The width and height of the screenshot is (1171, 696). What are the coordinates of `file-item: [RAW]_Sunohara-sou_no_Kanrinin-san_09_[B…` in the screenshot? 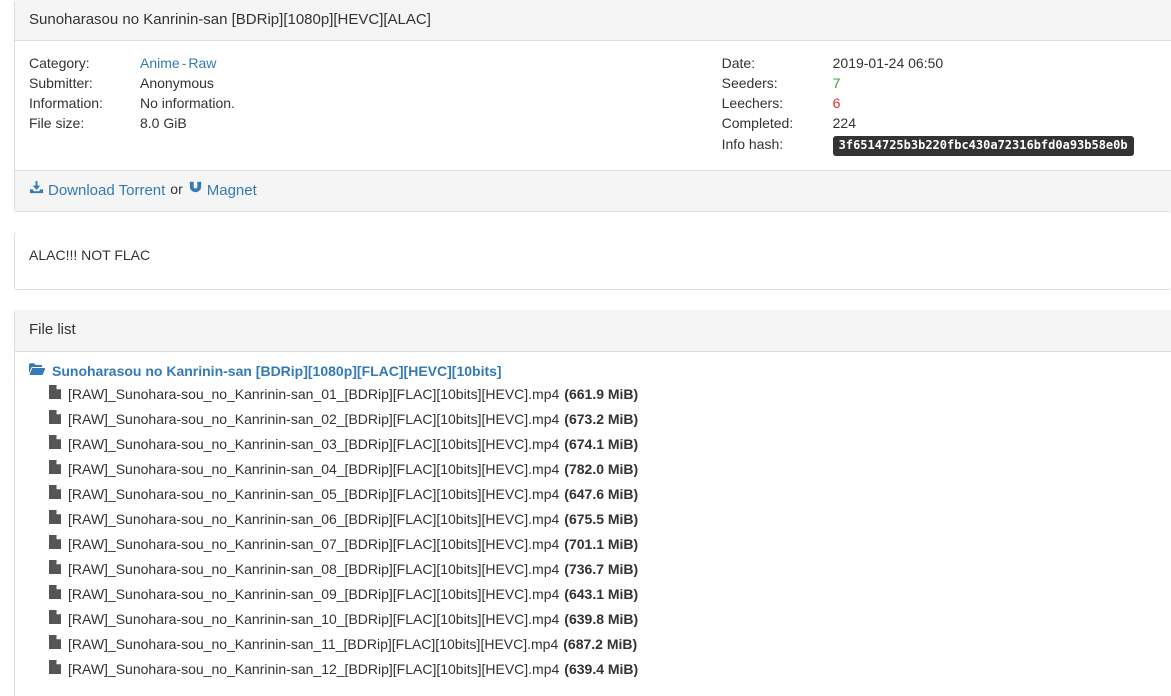 It's located at (603, 595).